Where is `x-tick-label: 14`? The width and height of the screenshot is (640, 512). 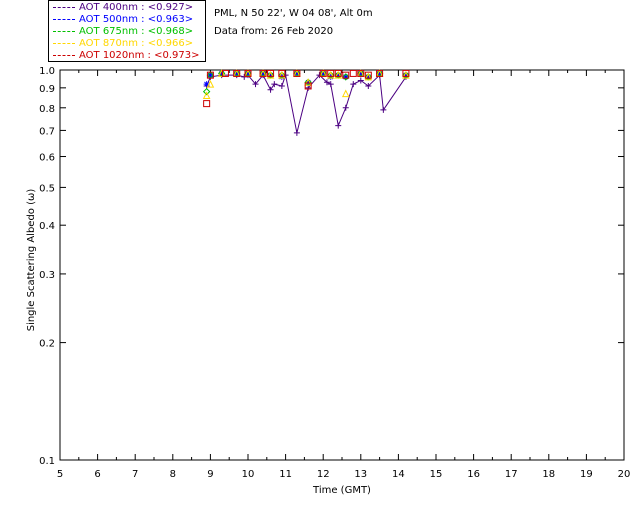
x-tick-label: 14 is located at coordinates (398, 474).